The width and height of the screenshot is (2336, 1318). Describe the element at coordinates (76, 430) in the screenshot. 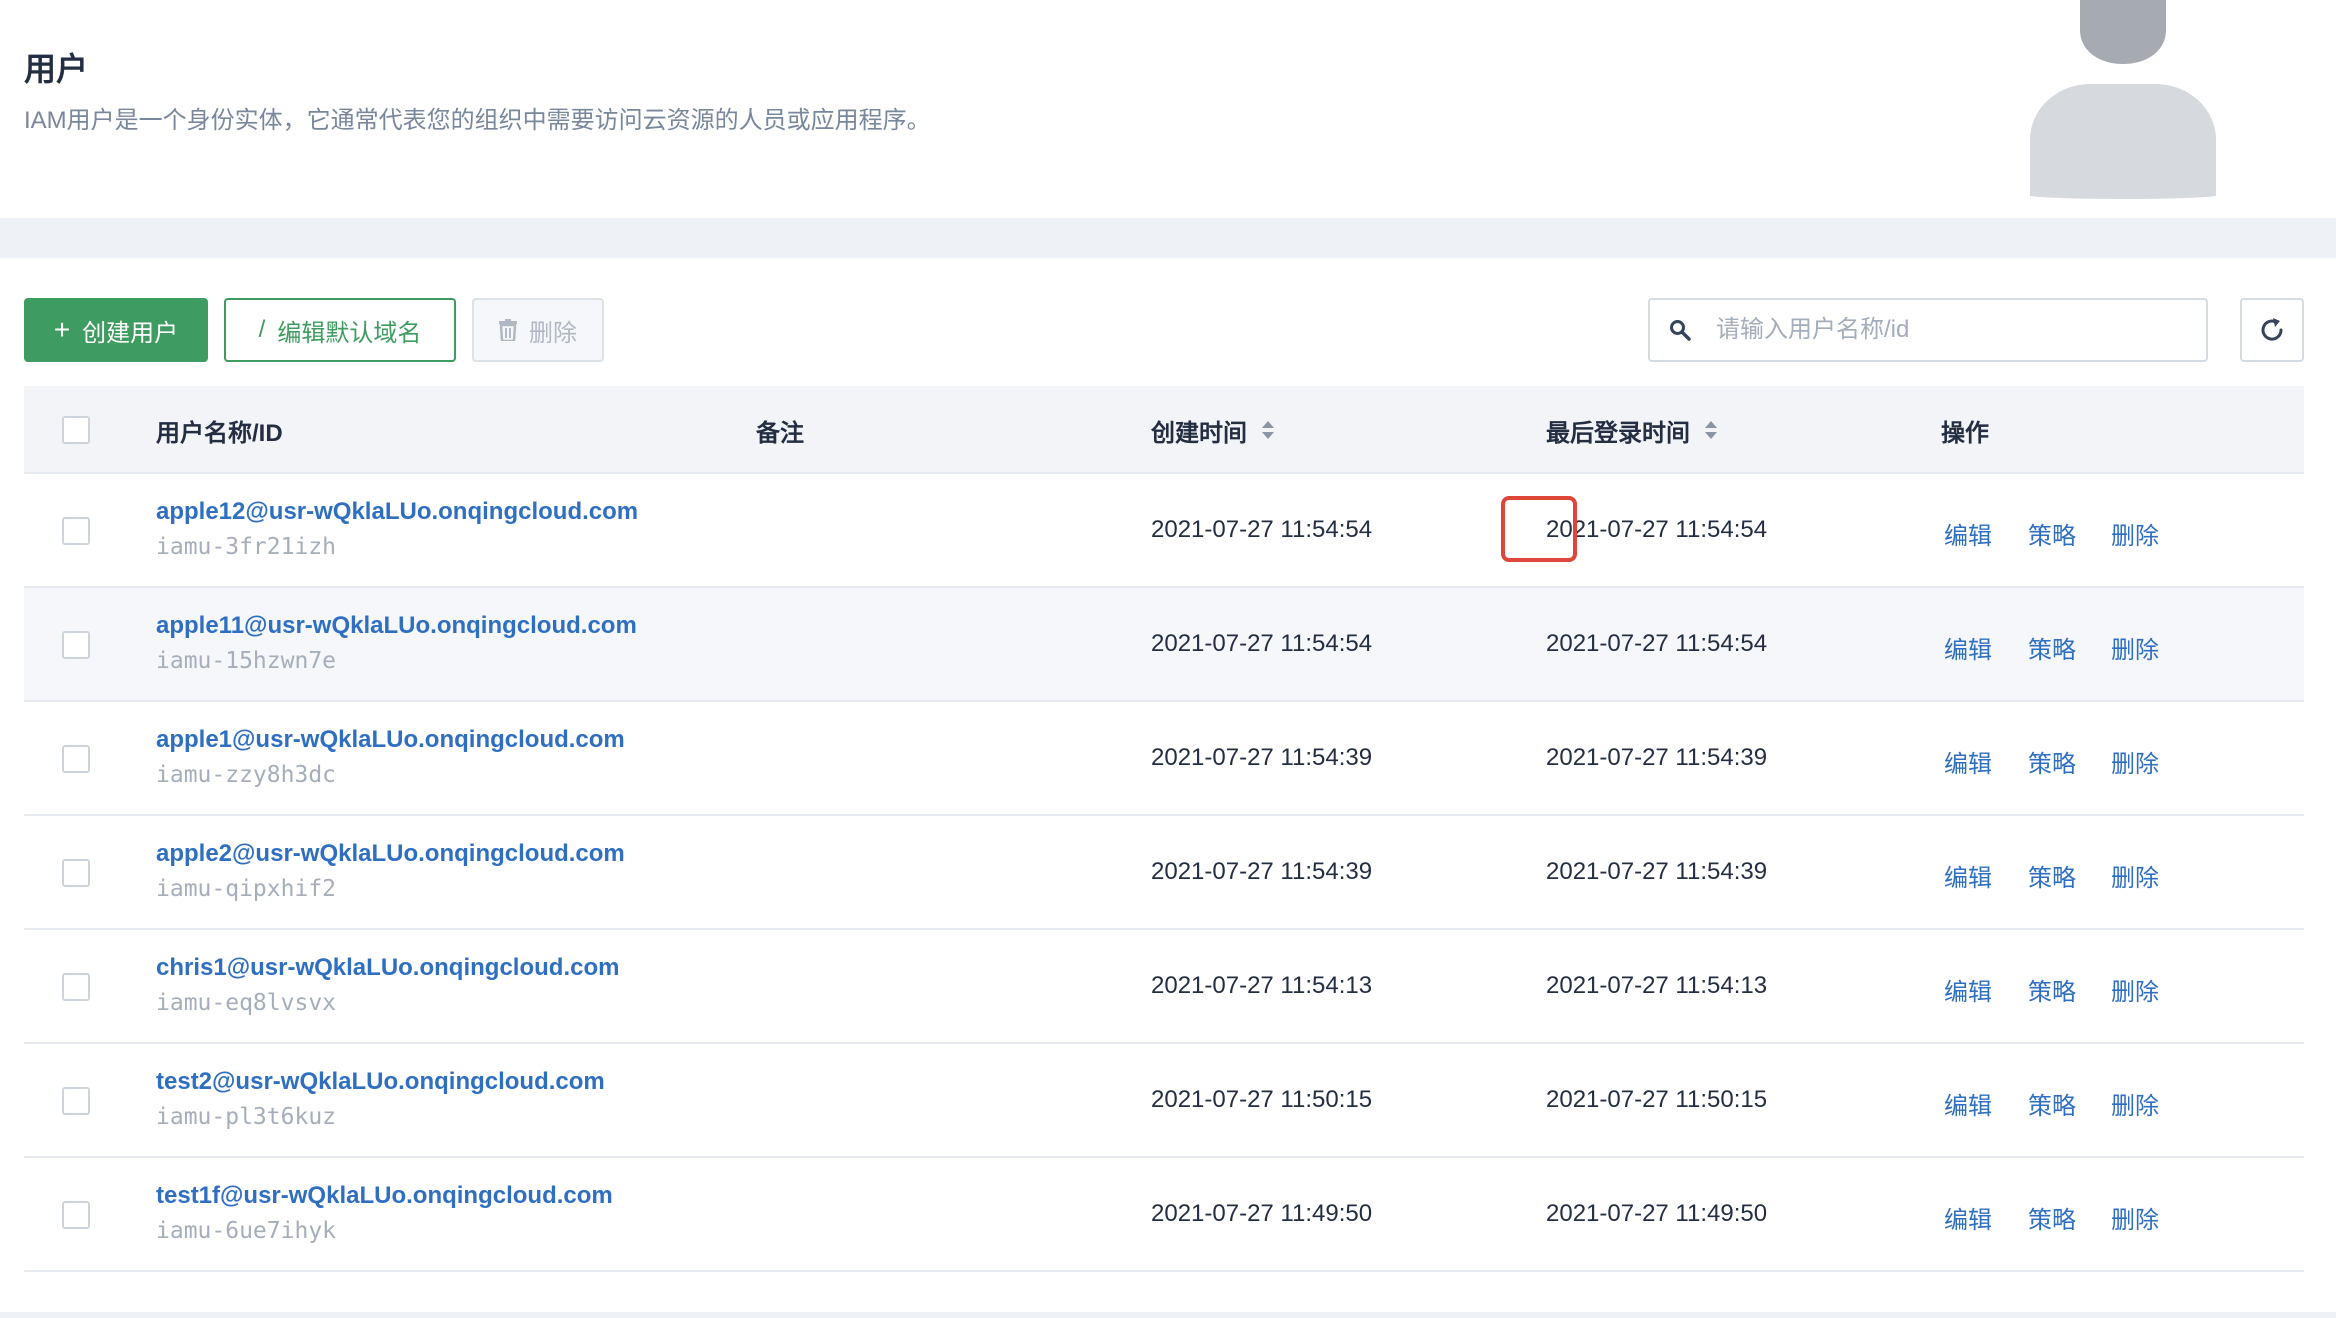

I see `select-all-checkbox` at that location.